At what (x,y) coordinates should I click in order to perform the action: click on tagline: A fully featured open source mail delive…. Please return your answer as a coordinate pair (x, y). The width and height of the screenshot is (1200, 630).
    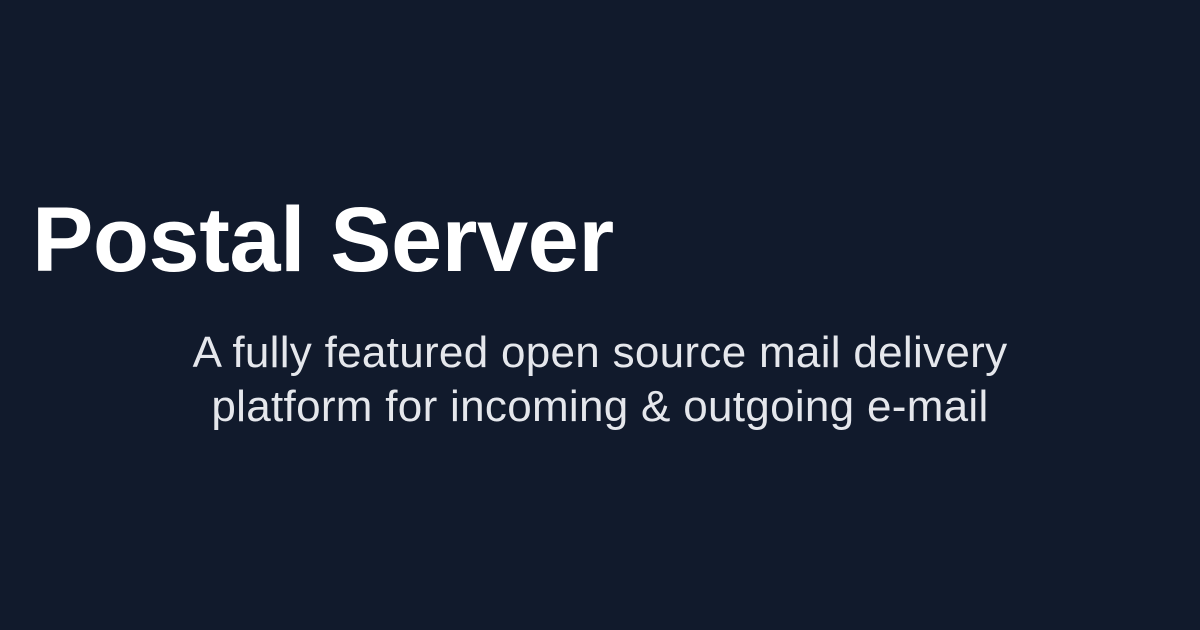
    Looking at the image, I should click on (600, 380).